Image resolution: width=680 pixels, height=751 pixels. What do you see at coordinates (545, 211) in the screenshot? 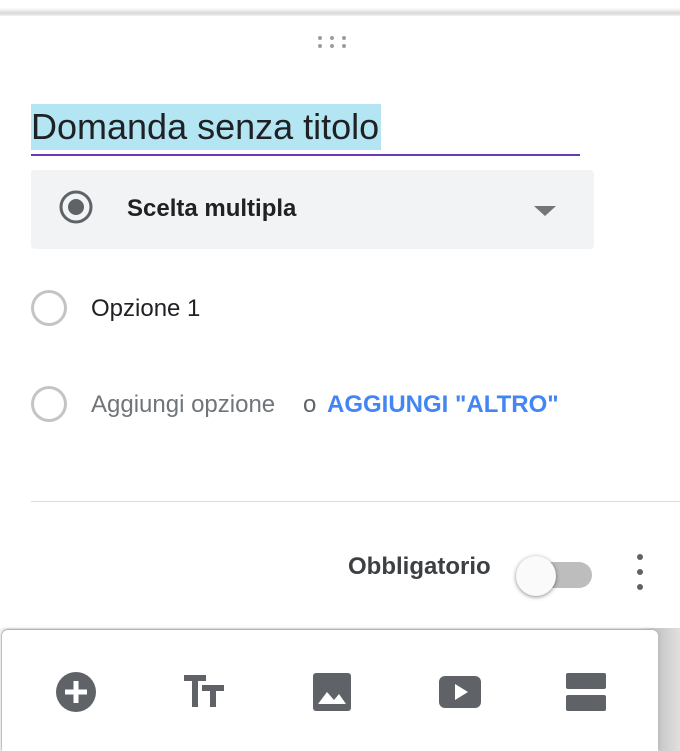
I see `chevron-down-icon` at bounding box center [545, 211].